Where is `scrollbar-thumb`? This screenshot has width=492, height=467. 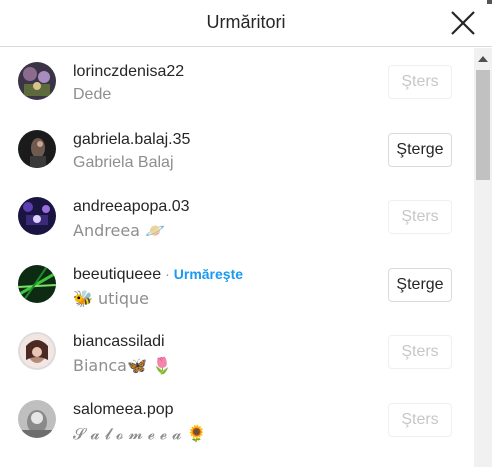 scrollbar-thumb is located at coordinates (483, 125).